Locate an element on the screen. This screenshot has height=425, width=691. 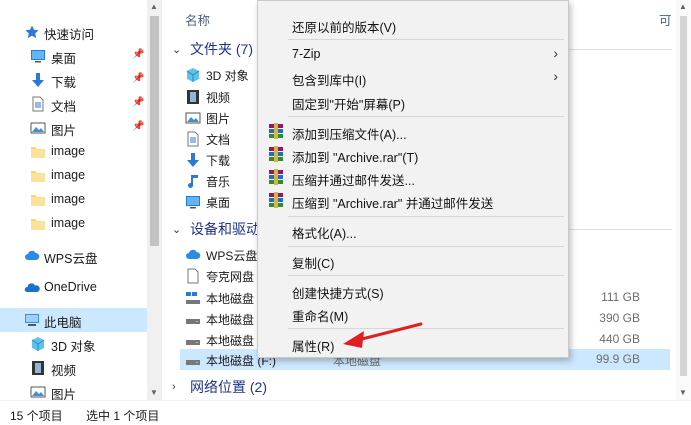
file-icon is located at coordinates (193, 276).